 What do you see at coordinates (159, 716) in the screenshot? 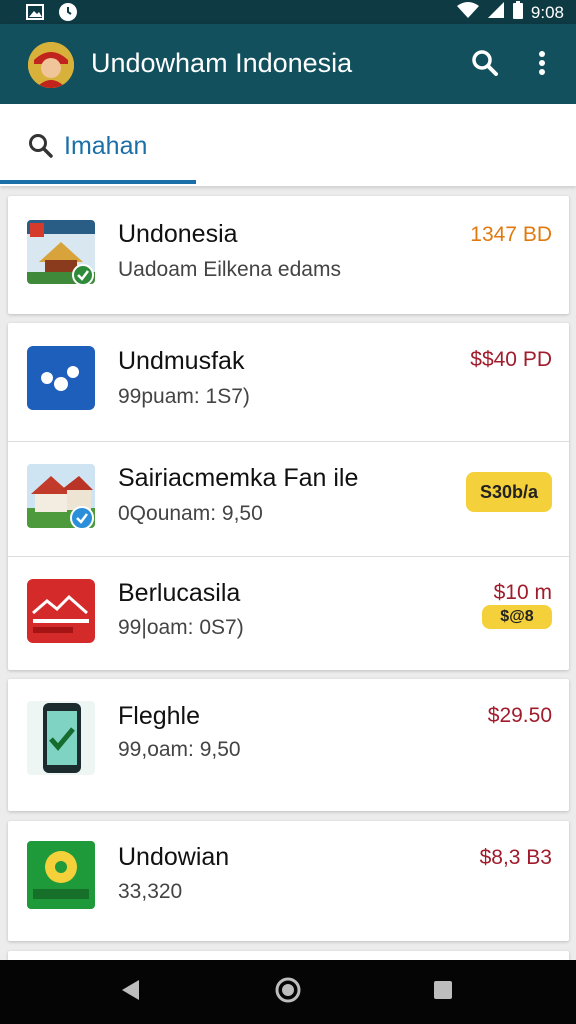
I see `item-title: Fleghle` at bounding box center [159, 716].